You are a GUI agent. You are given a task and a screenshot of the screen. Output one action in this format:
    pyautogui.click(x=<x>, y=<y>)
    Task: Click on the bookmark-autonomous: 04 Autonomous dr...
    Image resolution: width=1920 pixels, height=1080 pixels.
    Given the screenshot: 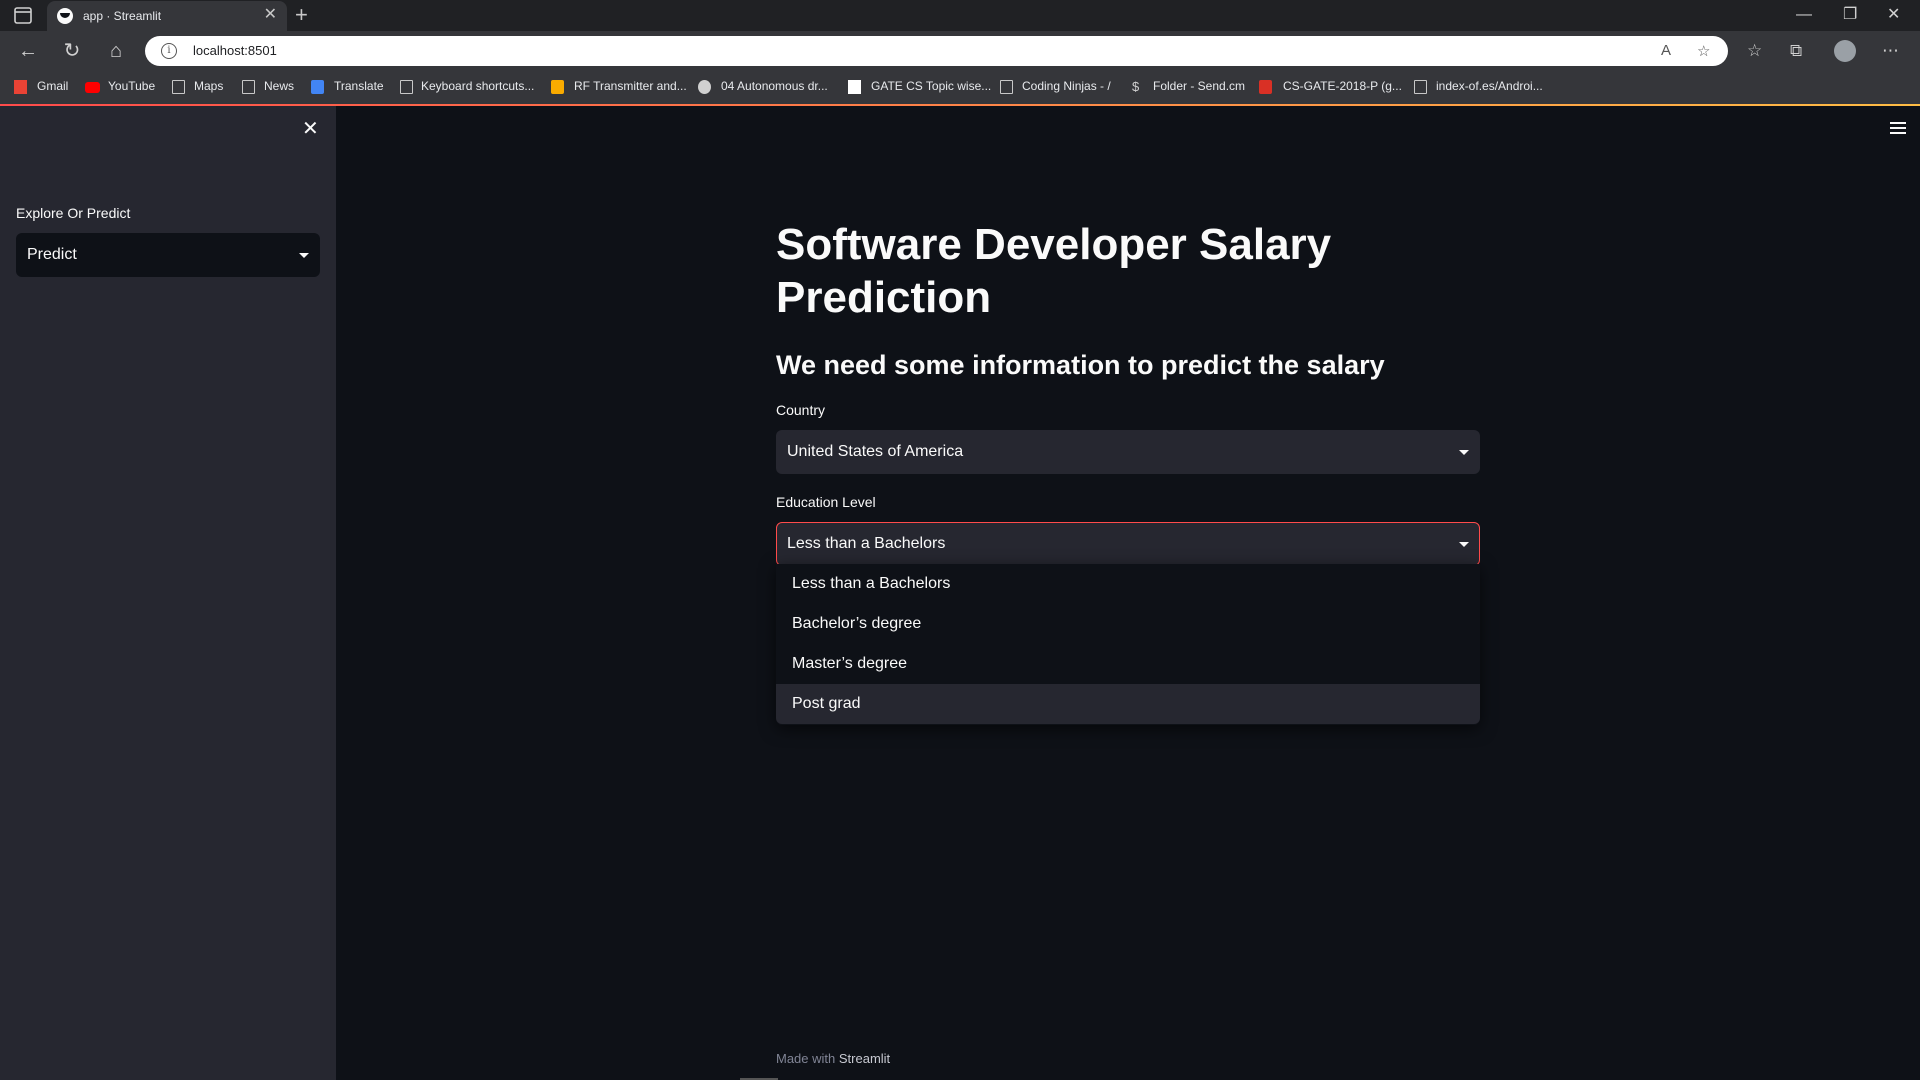 What is the action you would take?
    pyautogui.click(x=774, y=86)
    